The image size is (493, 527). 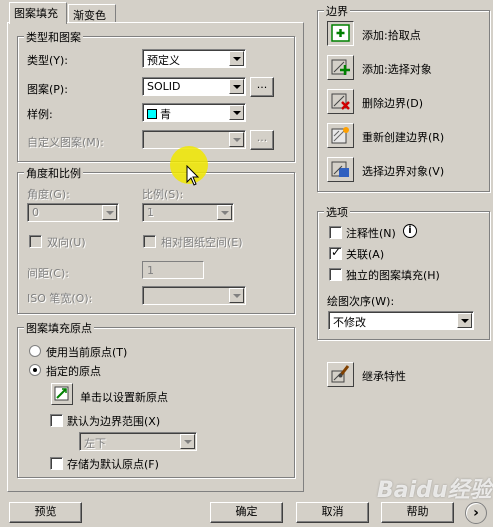 I want to click on separate-hatch-label: 独立的图案填充(H), so click(x=393, y=275).